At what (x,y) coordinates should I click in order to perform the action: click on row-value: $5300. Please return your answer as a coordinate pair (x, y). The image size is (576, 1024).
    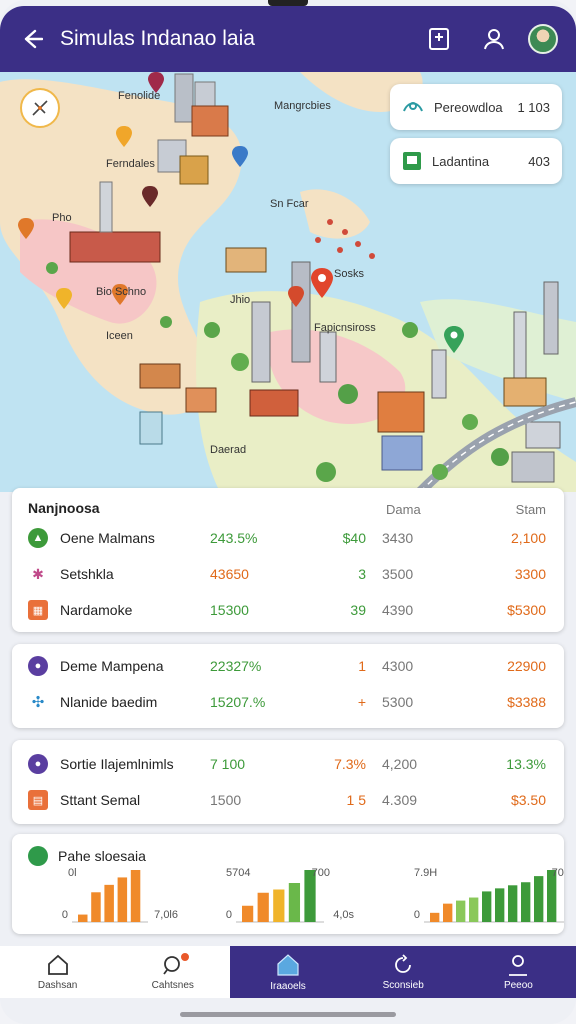
    Looking at the image, I should click on (526, 610).